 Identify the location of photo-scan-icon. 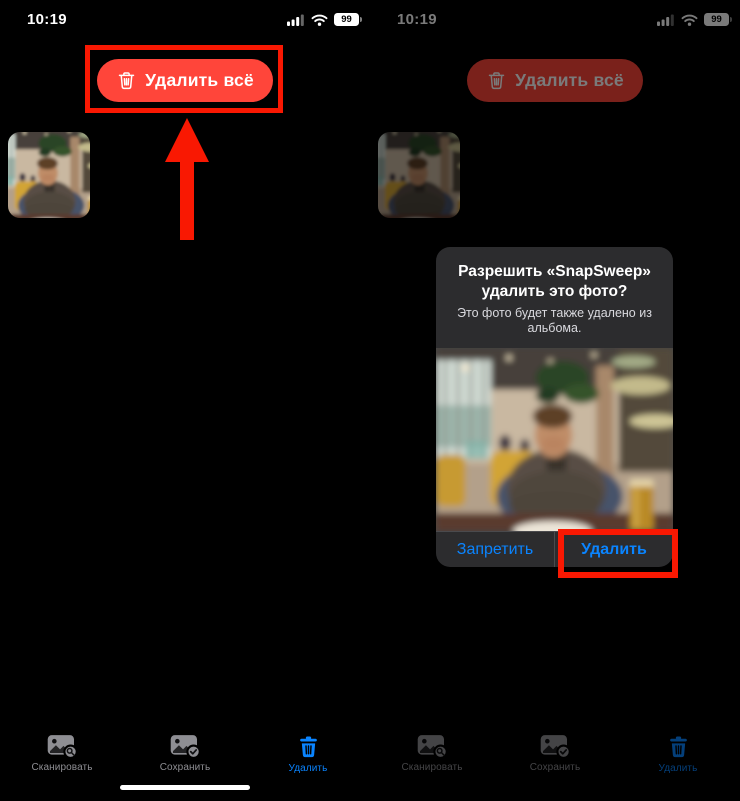
(62, 746).